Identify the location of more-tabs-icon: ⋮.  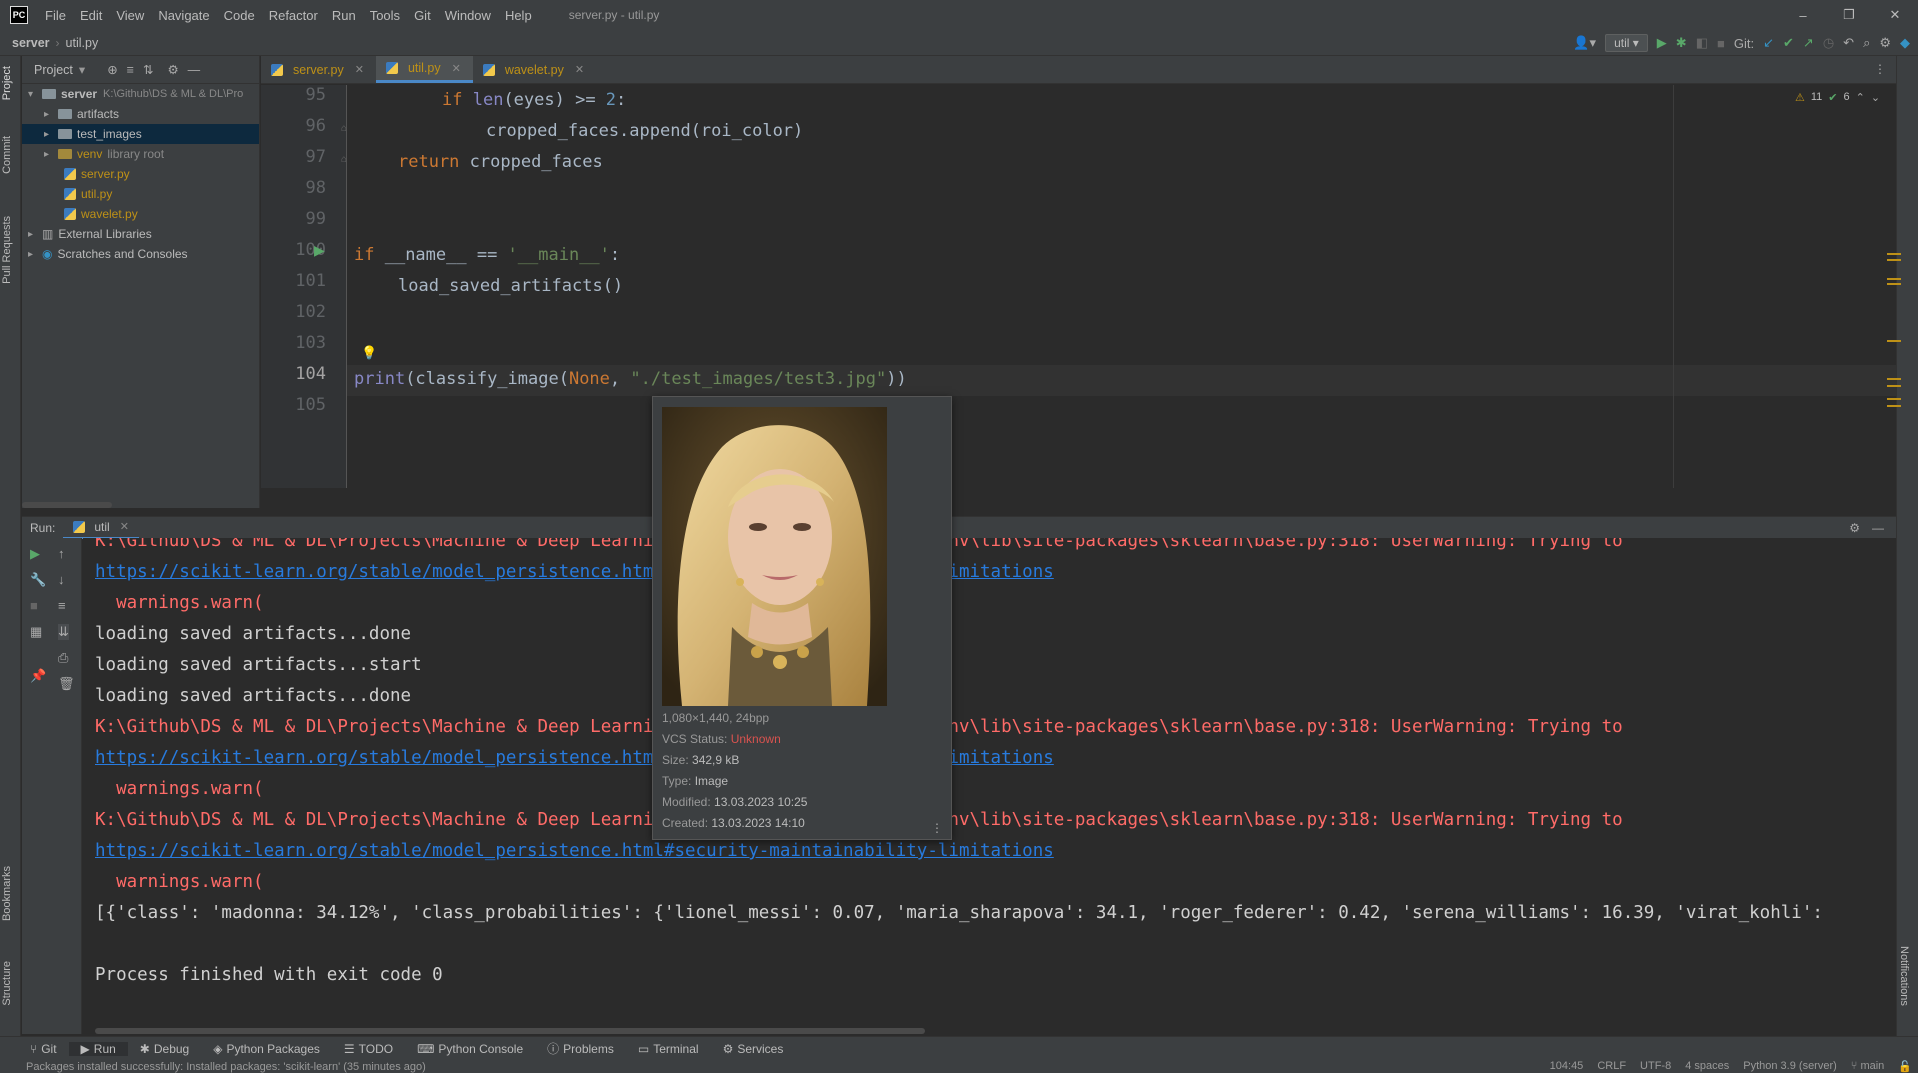
(1880, 69).